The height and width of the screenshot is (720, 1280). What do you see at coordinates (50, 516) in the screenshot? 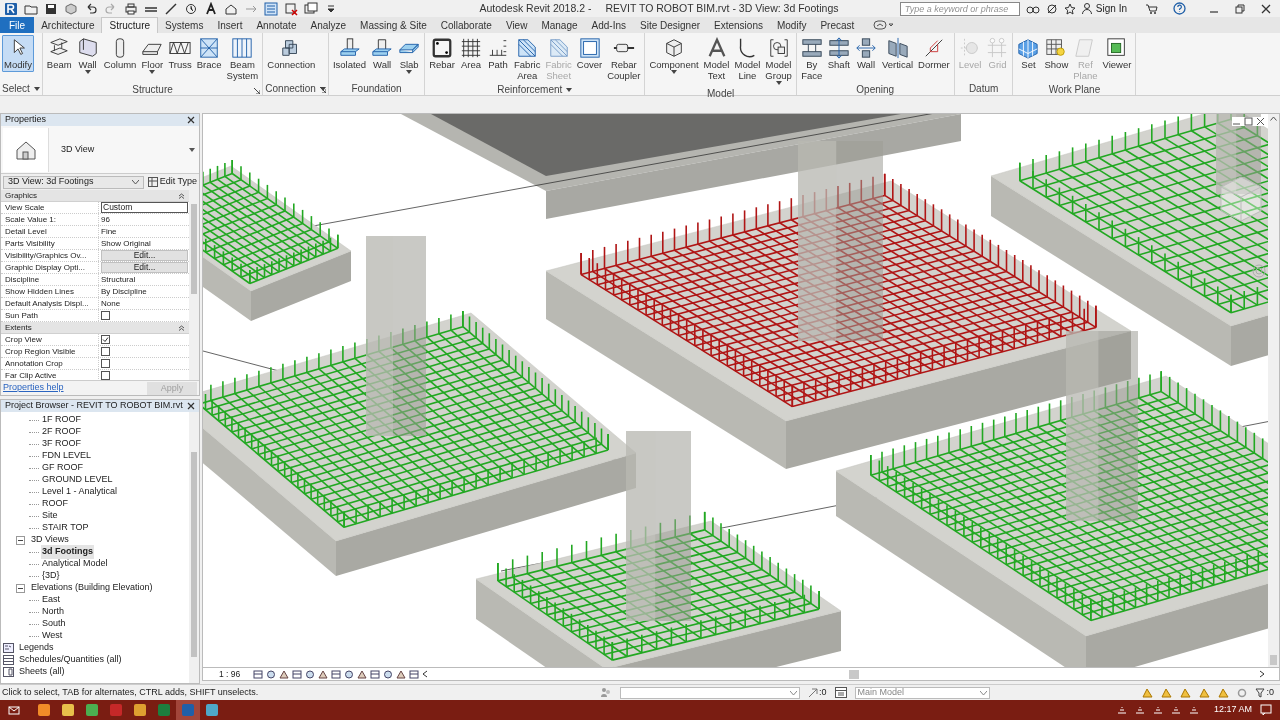
I see `tree-item: Site` at bounding box center [50, 516].